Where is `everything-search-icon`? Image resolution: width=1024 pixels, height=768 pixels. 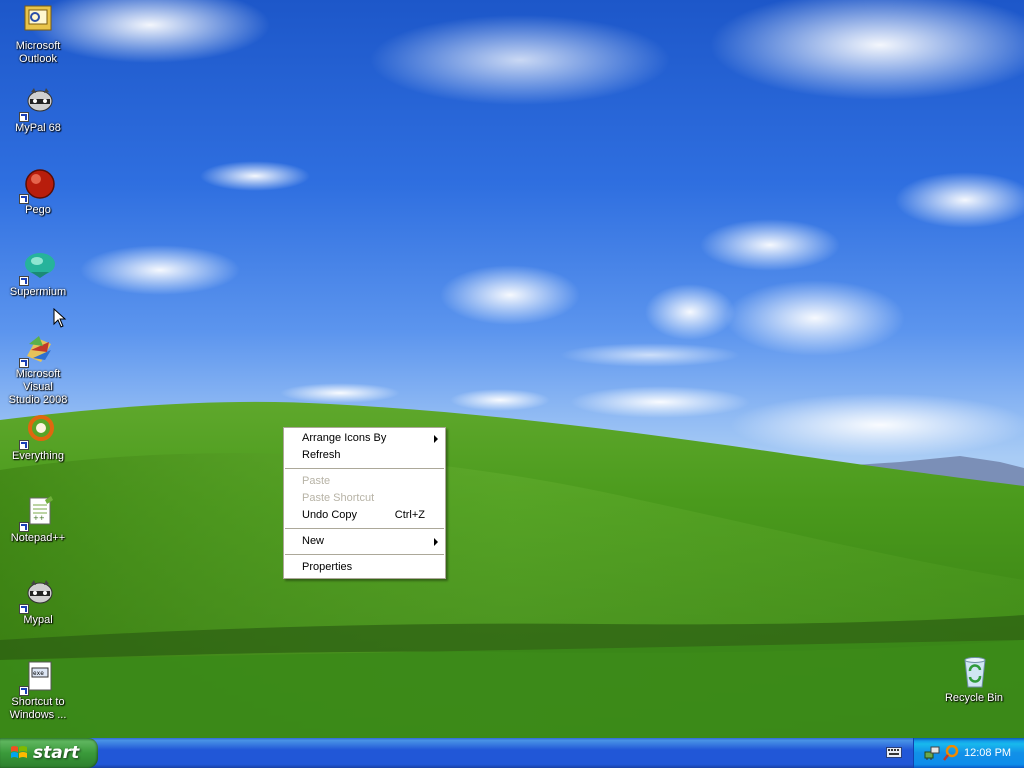
everything-search-icon is located at coordinates (37, 432).